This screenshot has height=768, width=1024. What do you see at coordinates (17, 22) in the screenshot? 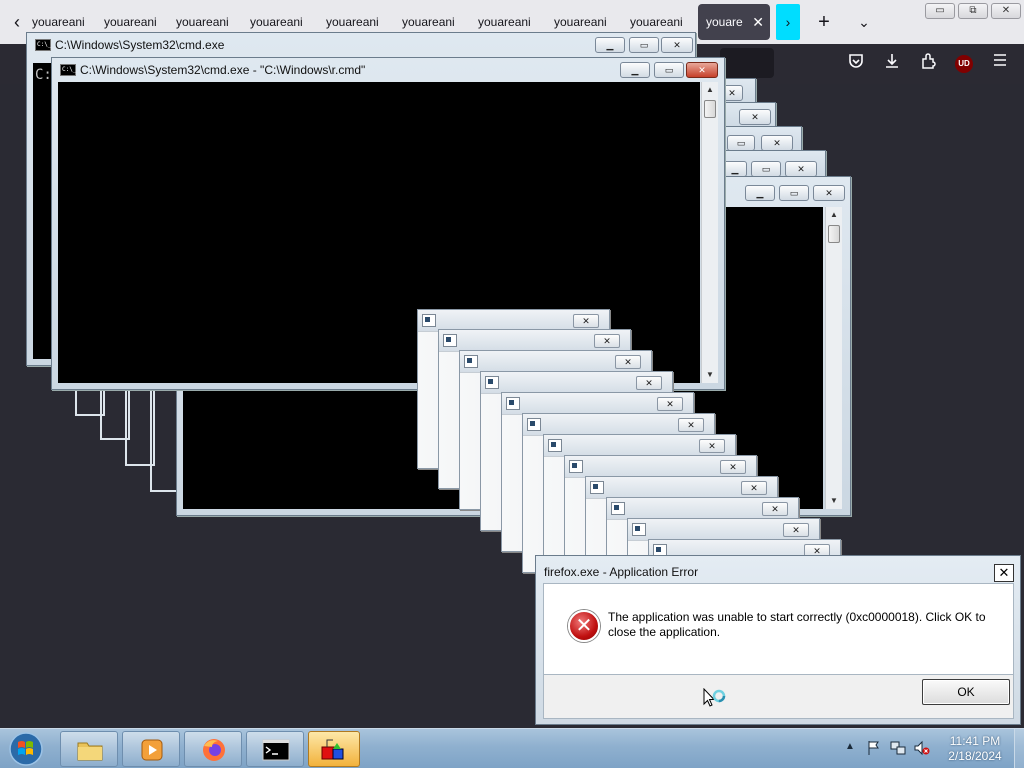
I see `back-button: ‹` at bounding box center [17, 22].